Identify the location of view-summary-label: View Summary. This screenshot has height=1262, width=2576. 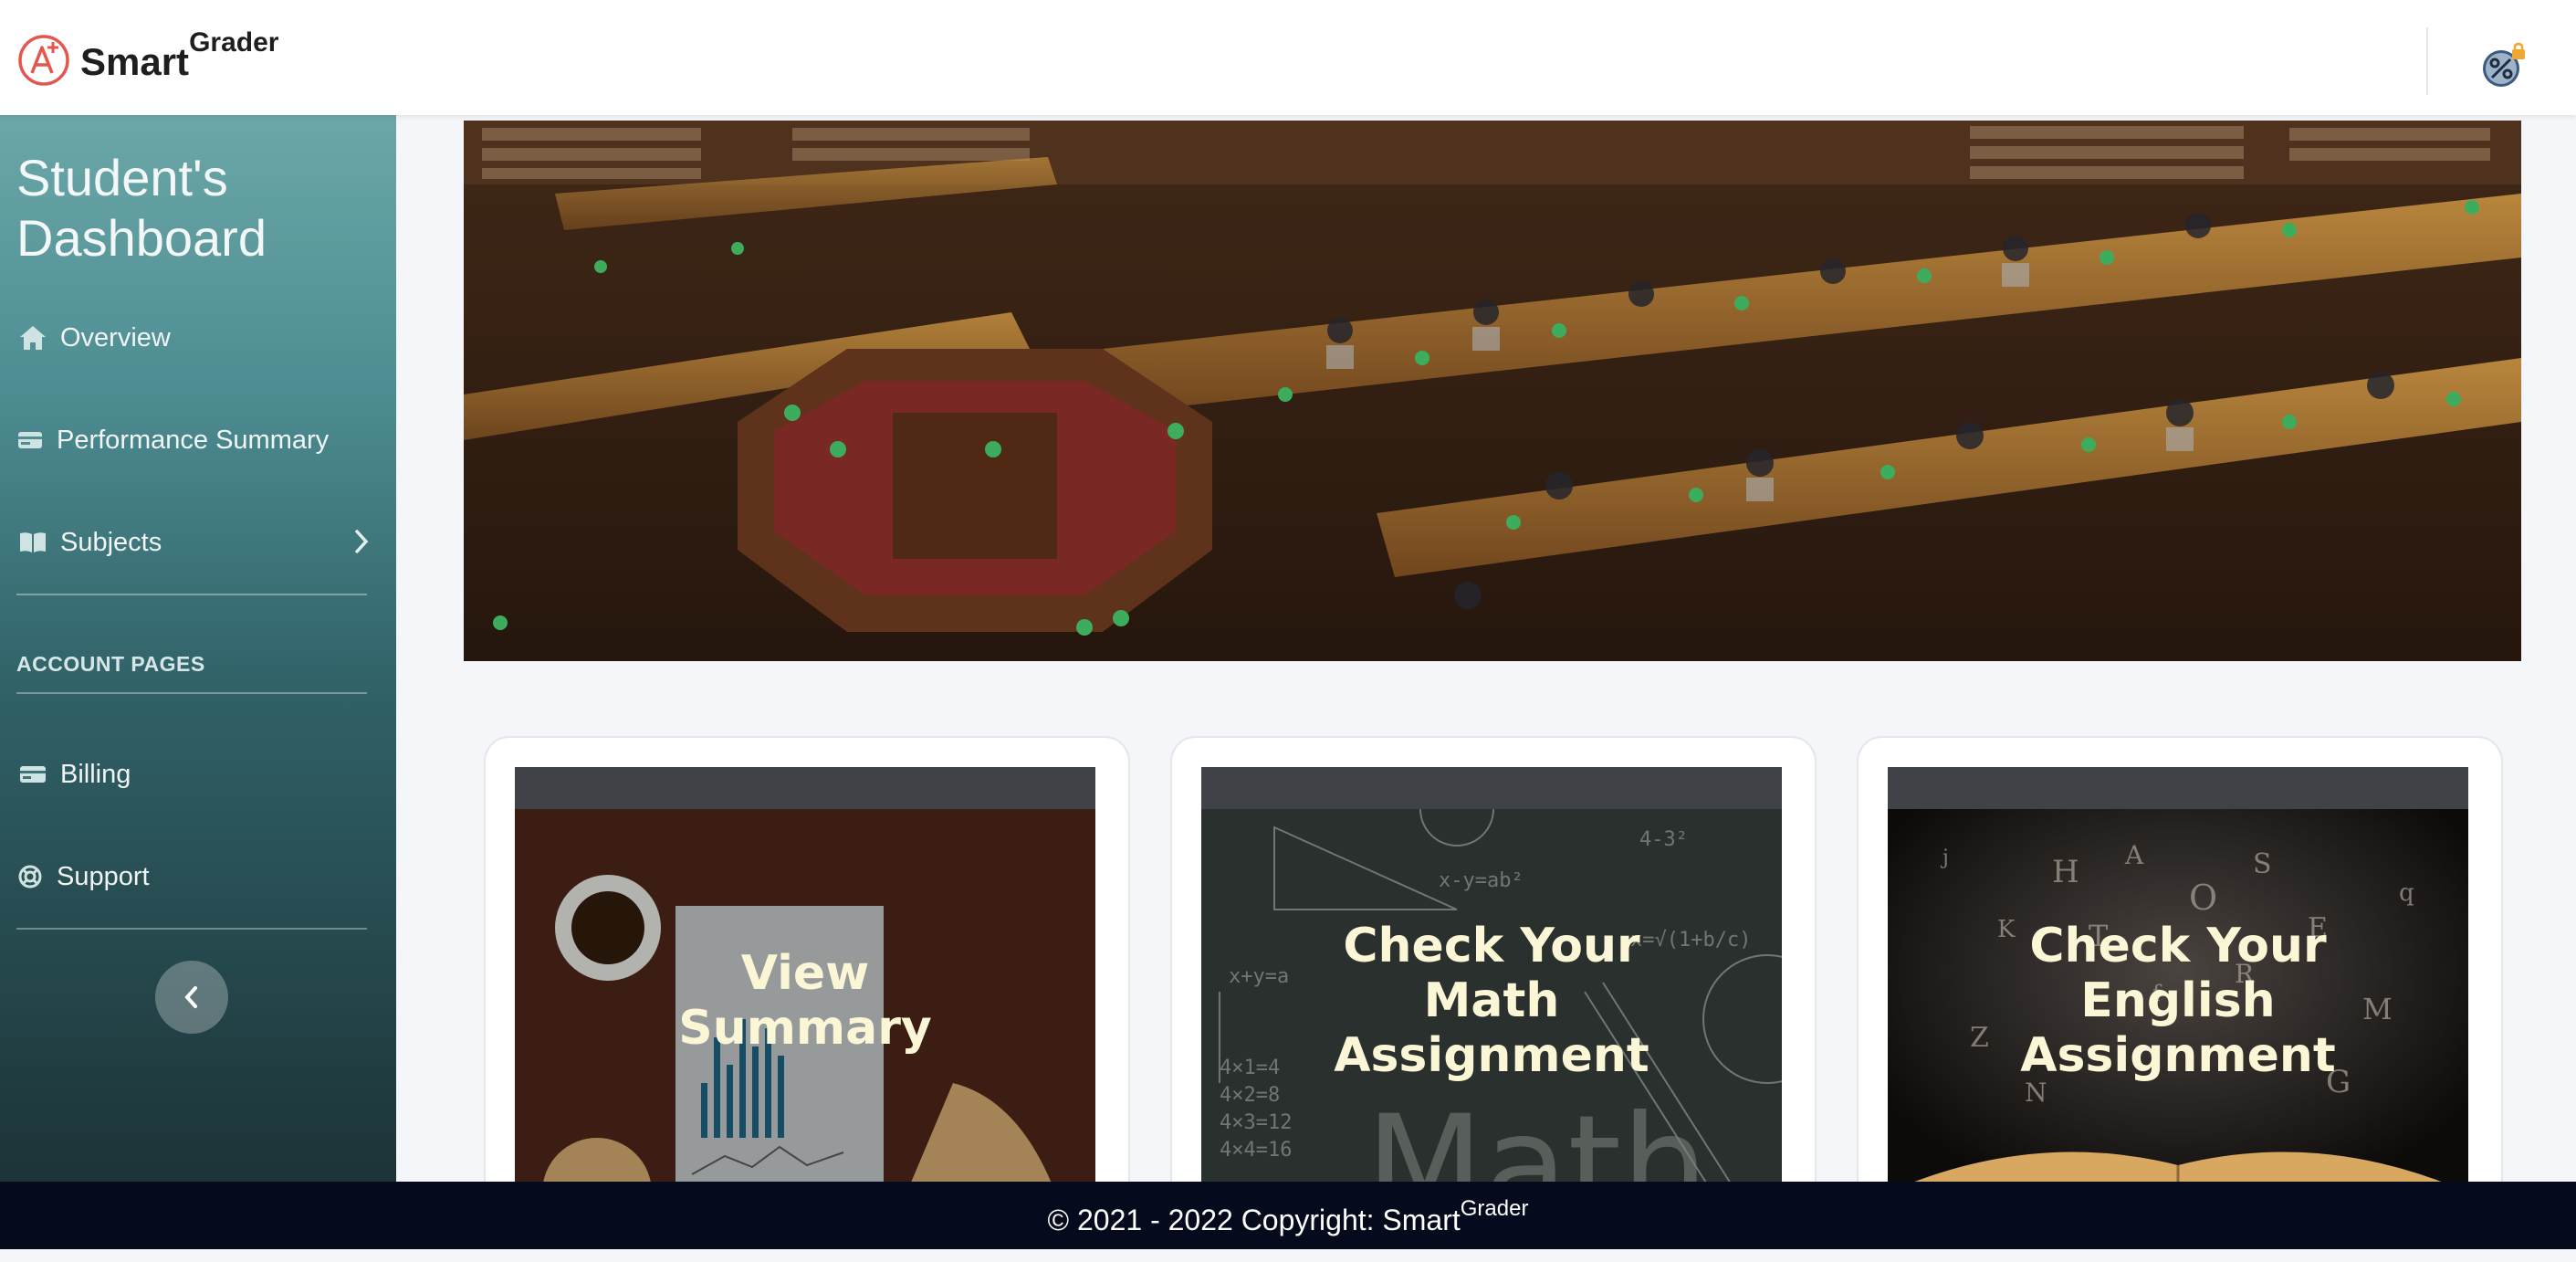
(805, 991).